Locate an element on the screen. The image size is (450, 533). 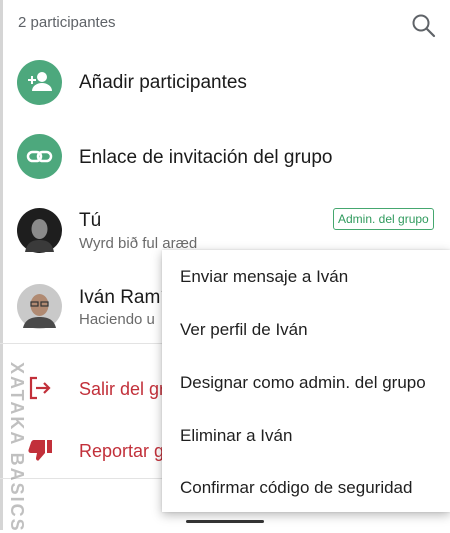
exit-group-label: Salir del gru is located at coordinates (127, 389).